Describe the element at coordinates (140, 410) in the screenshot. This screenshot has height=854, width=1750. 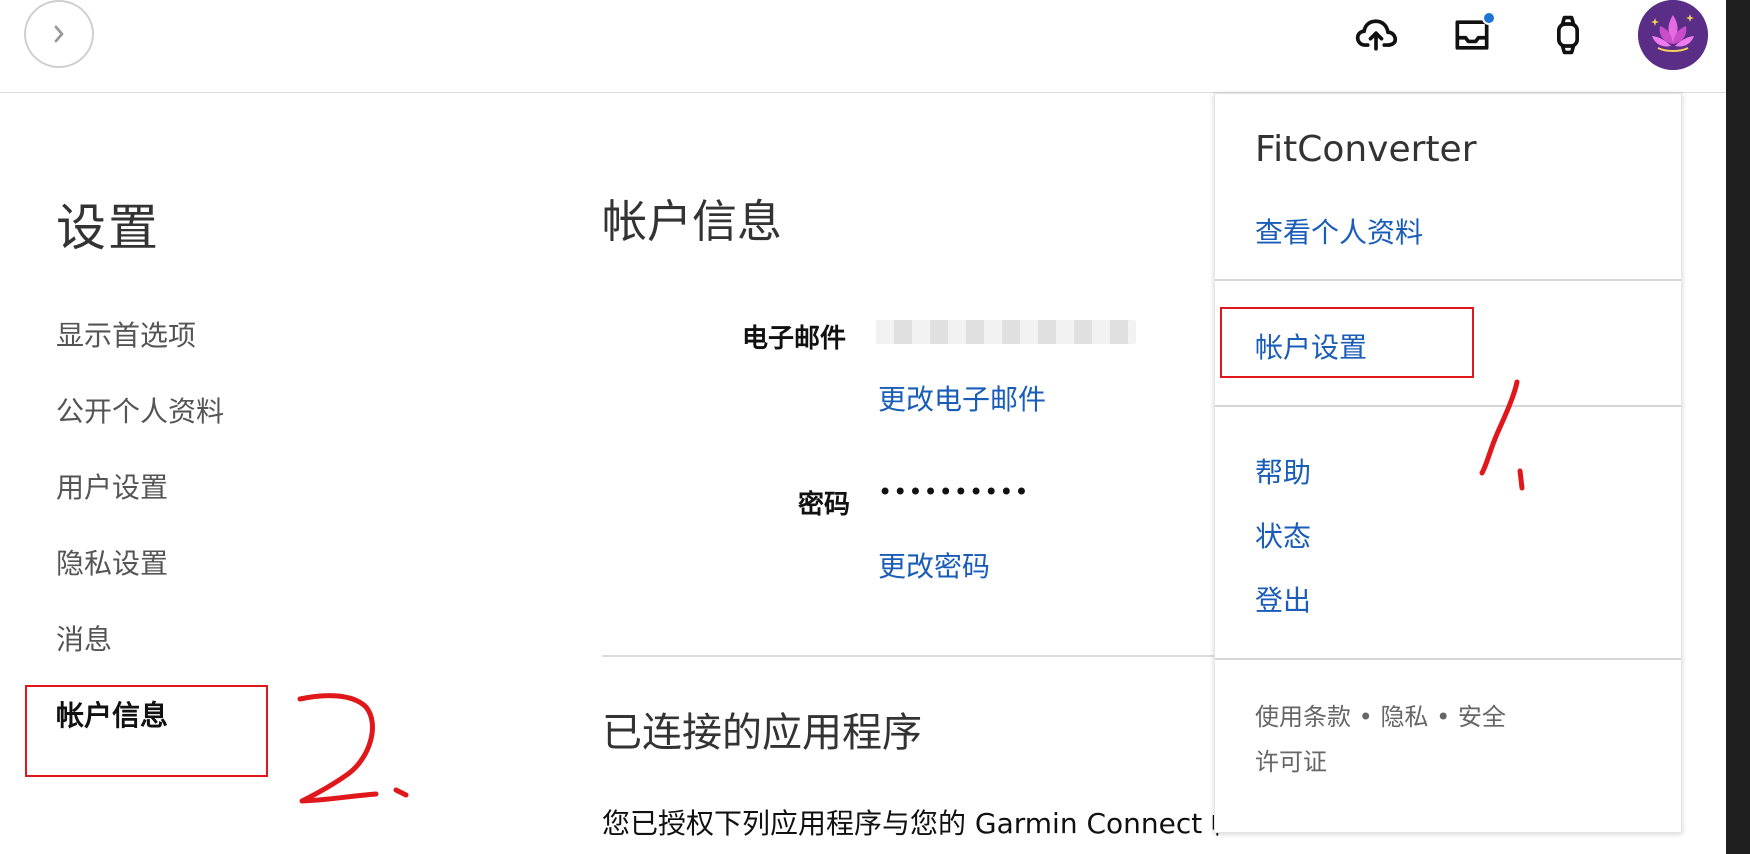
I see `sidebar-item-public-profile: 公开个人资料` at that location.